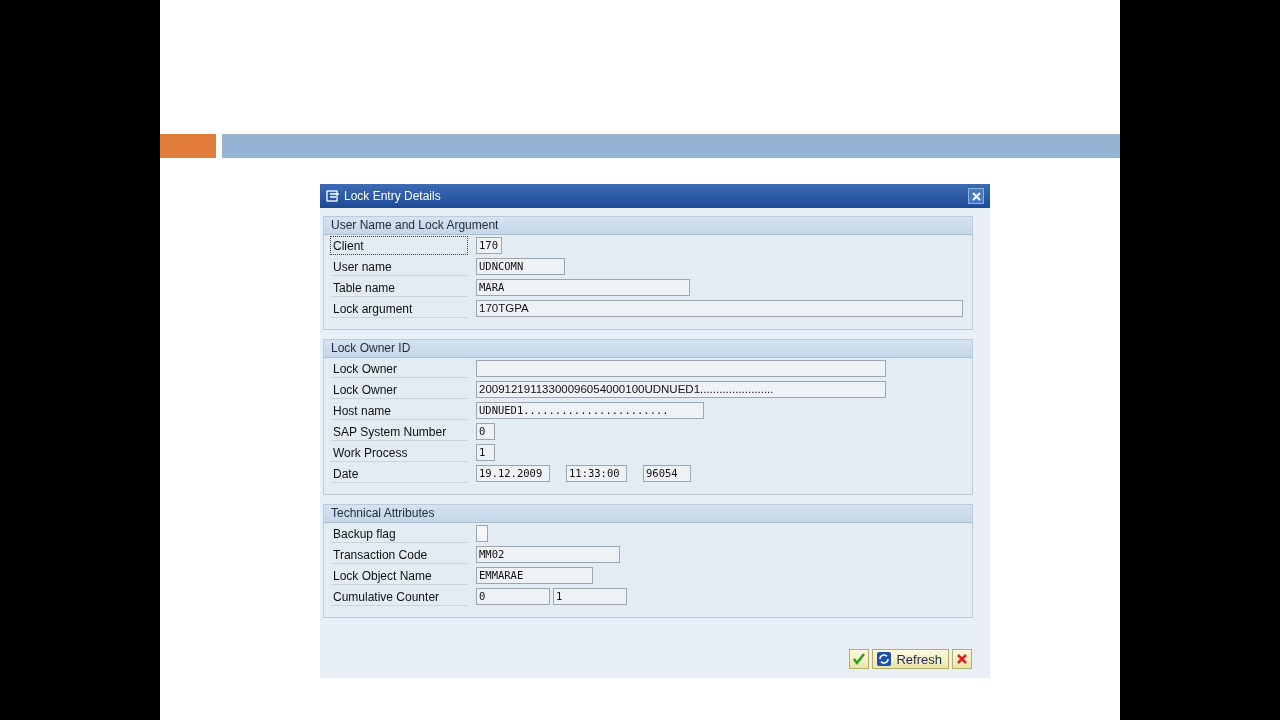  I want to click on input-field: MARA, so click(583, 287).